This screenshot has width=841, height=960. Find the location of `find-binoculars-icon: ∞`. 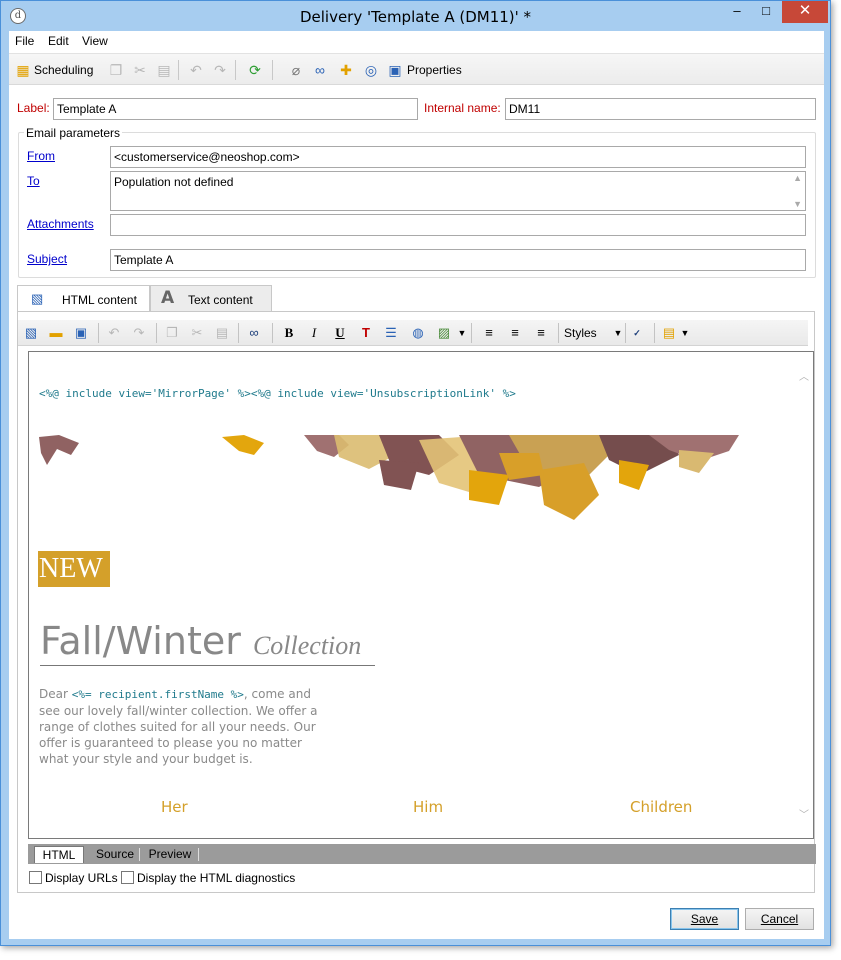

find-binoculars-icon: ∞ is located at coordinates (254, 333).